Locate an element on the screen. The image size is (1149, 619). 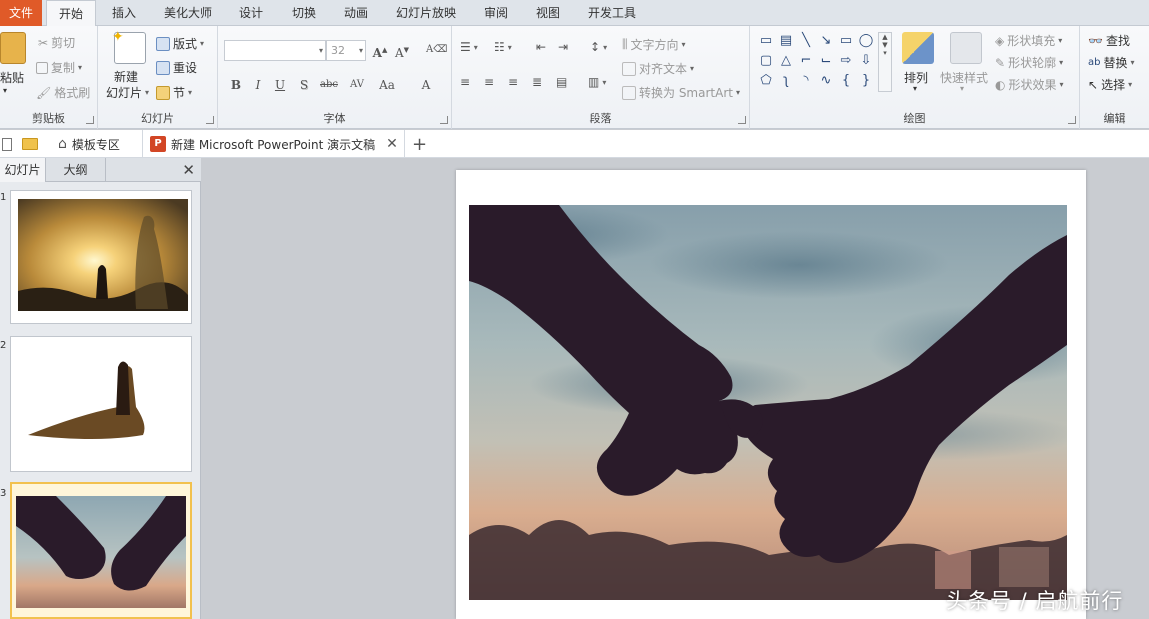
new-slide-label-1: 新建 is located at coordinates (126, 76).